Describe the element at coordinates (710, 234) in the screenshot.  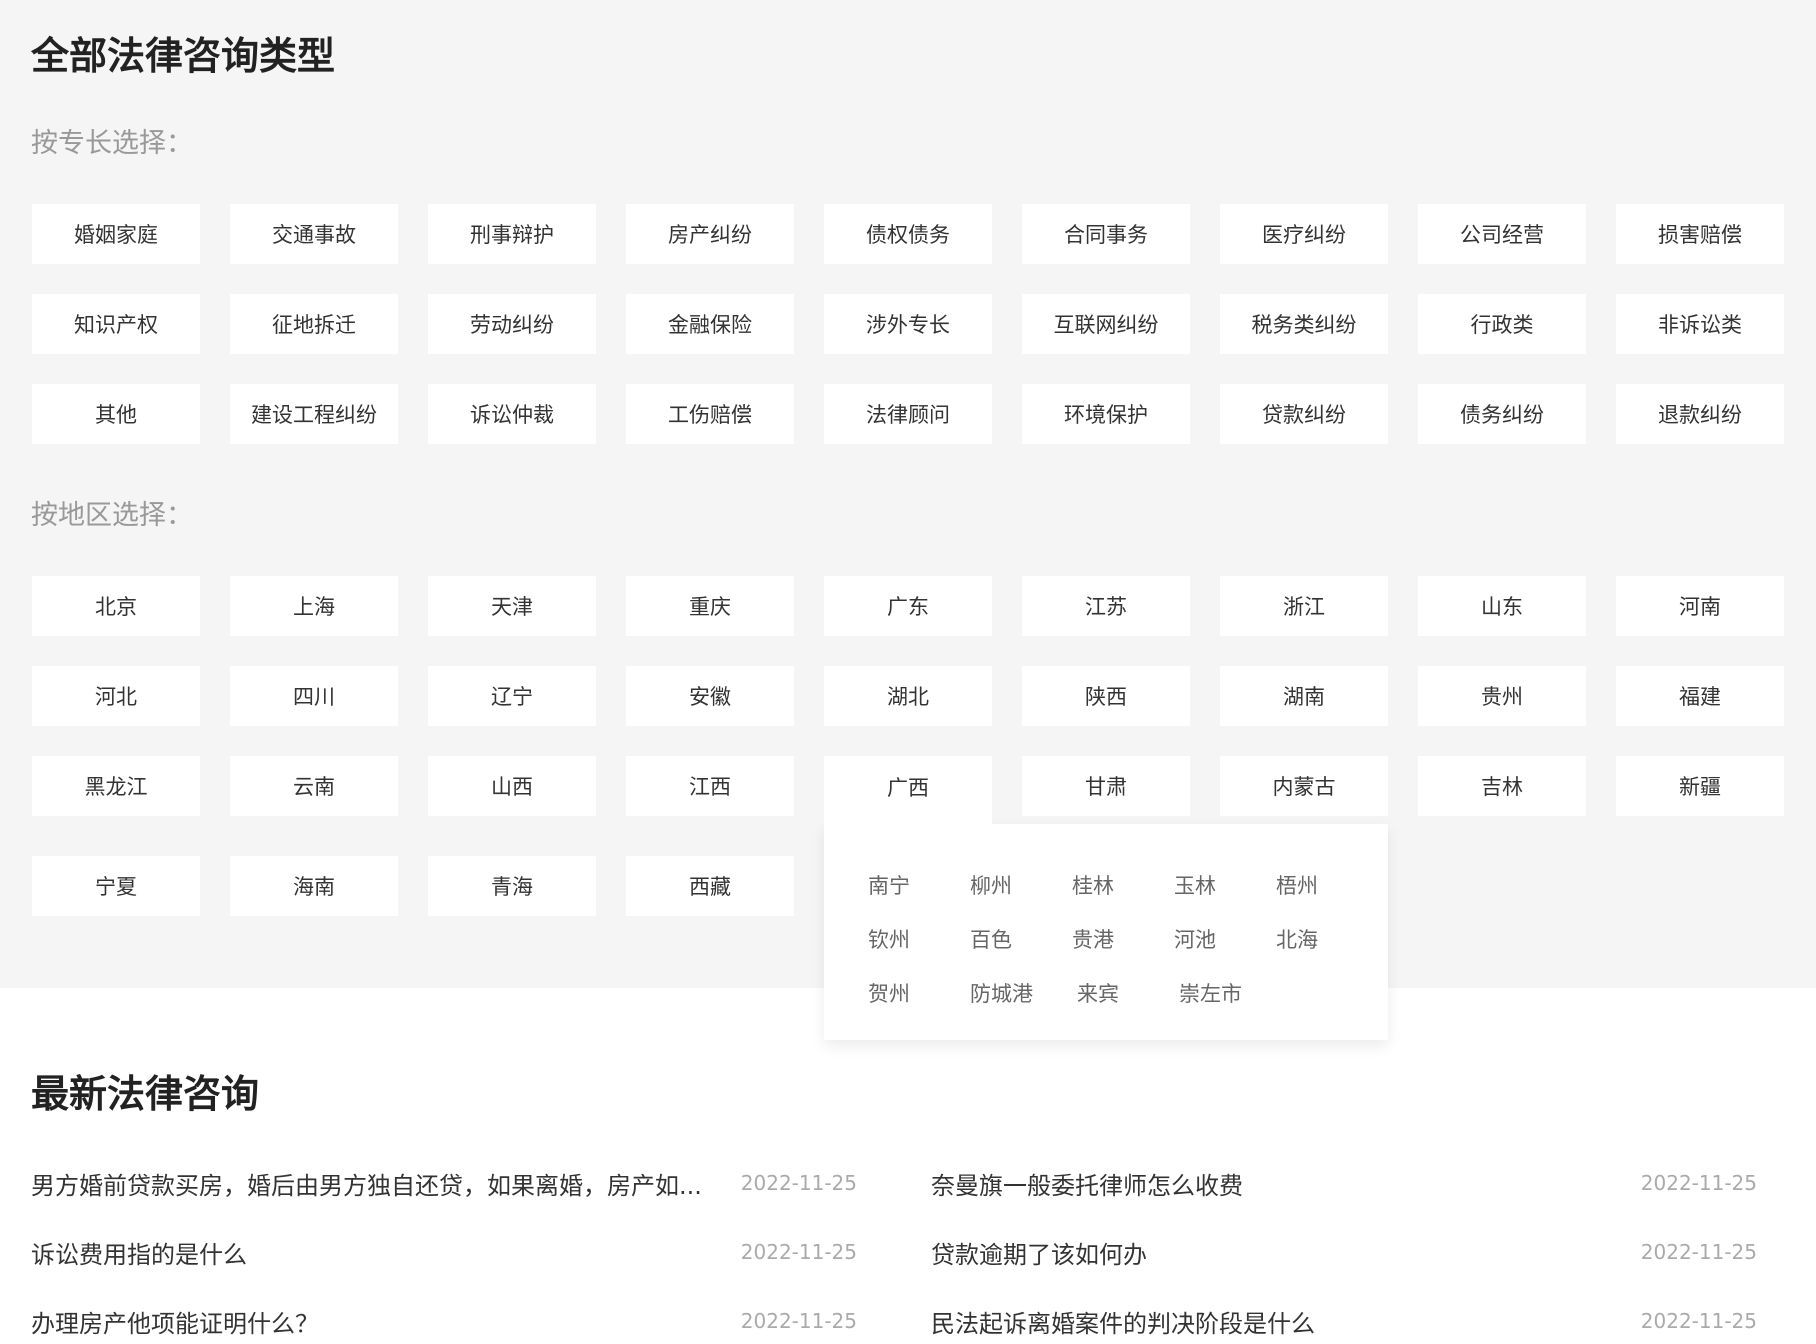
I see `specialty-tag: 房产纠纷` at that location.